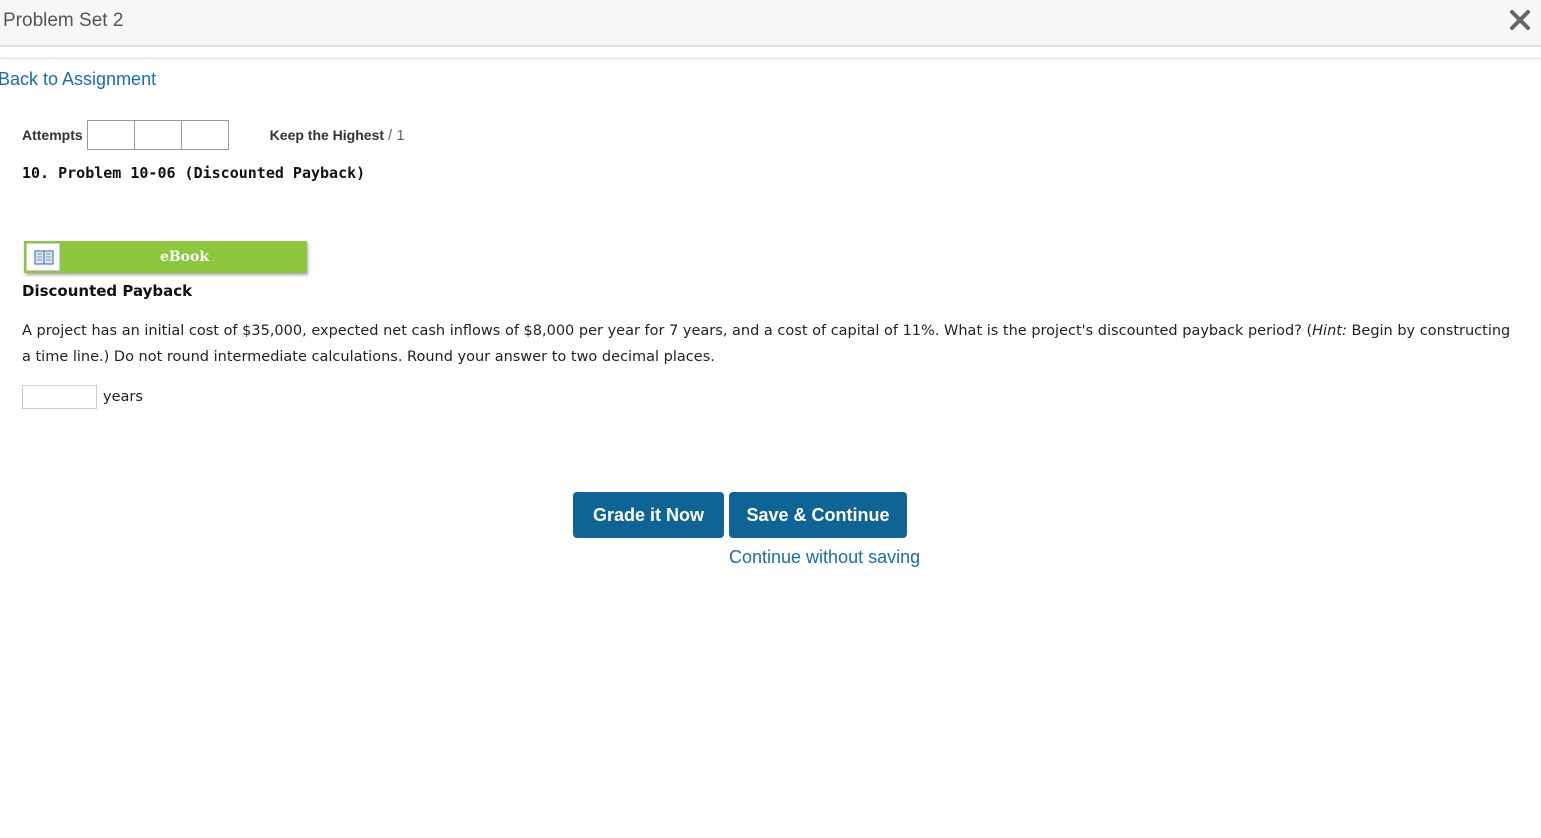 This screenshot has height=838, width=1541. What do you see at coordinates (1520, 20) in the screenshot?
I see `close-icon` at bounding box center [1520, 20].